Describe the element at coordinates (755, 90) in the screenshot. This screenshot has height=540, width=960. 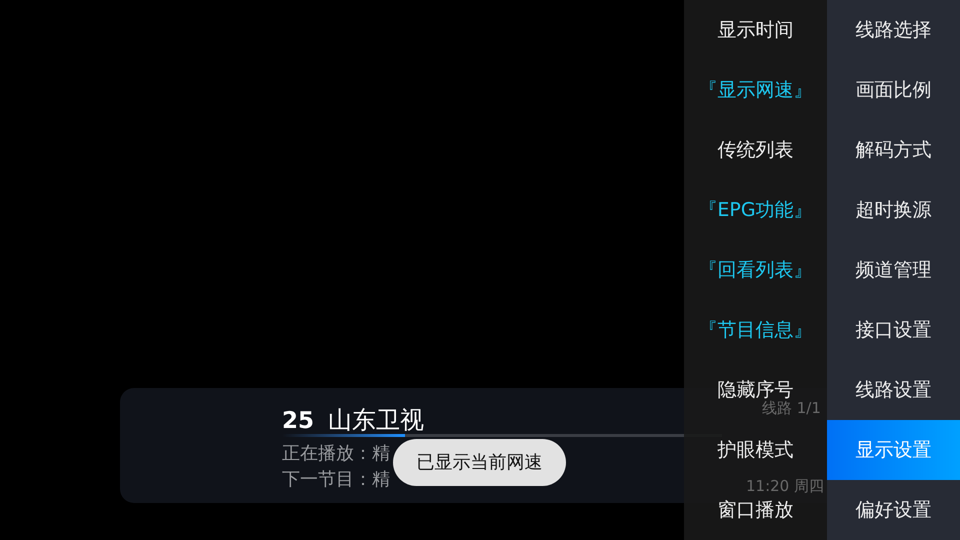
I see `menu-option: 『显示网速』` at that location.